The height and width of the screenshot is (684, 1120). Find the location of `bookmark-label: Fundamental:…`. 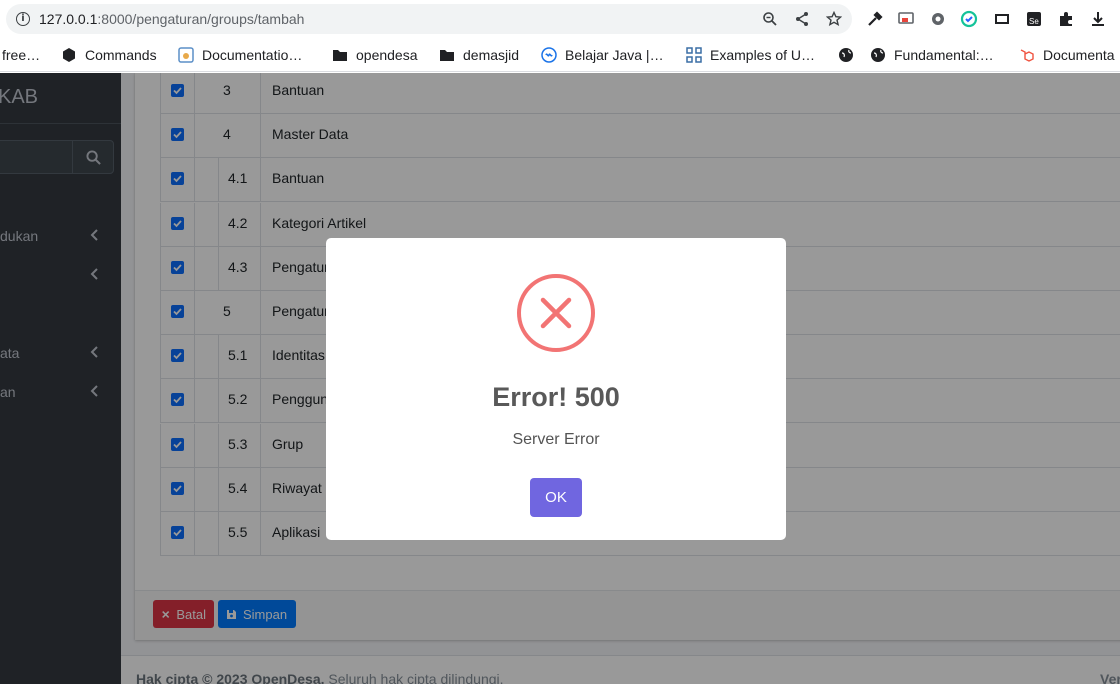

bookmark-label: Fundamental:… is located at coordinates (944, 55).